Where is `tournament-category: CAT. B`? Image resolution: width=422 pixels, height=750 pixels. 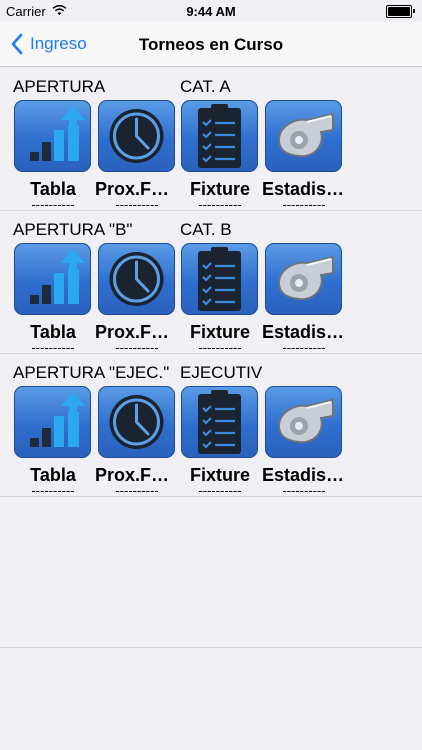 tournament-category: CAT. B is located at coordinates (206, 229).